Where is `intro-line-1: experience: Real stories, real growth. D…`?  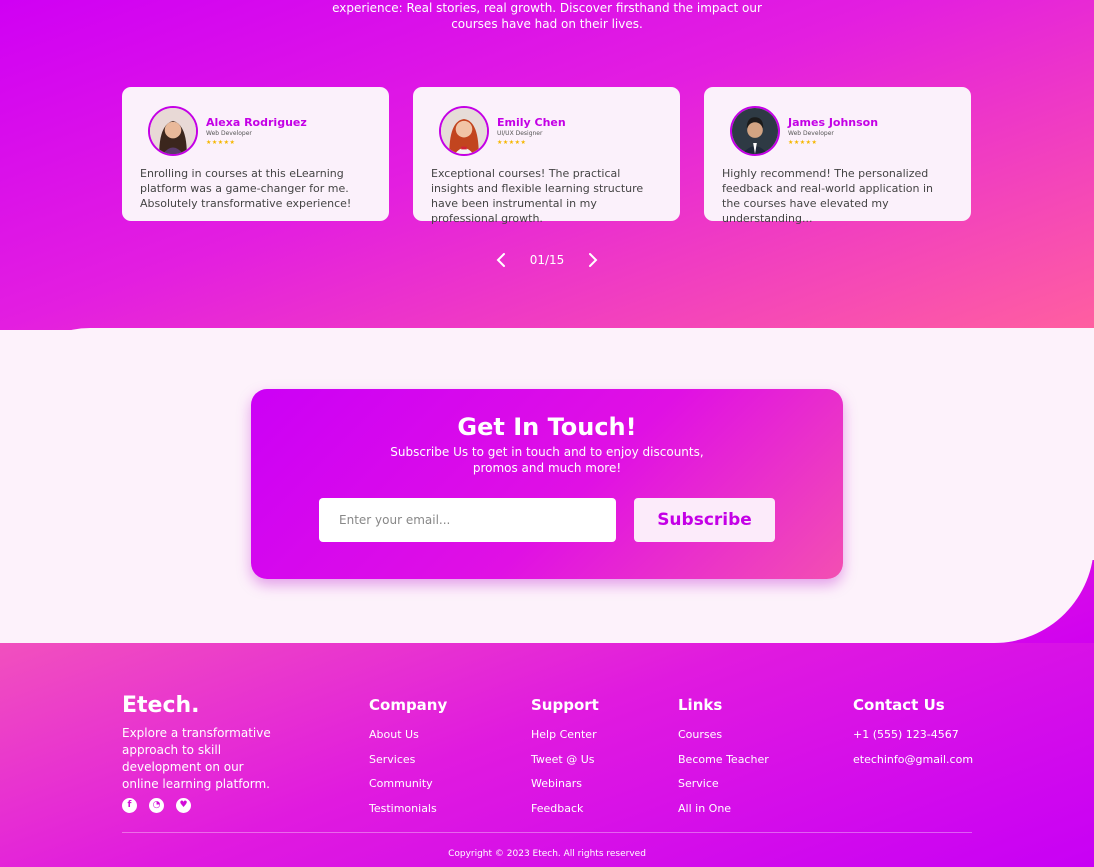
intro-line-1: experience: Real stories, real growth. D… is located at coordinates (547, 8).